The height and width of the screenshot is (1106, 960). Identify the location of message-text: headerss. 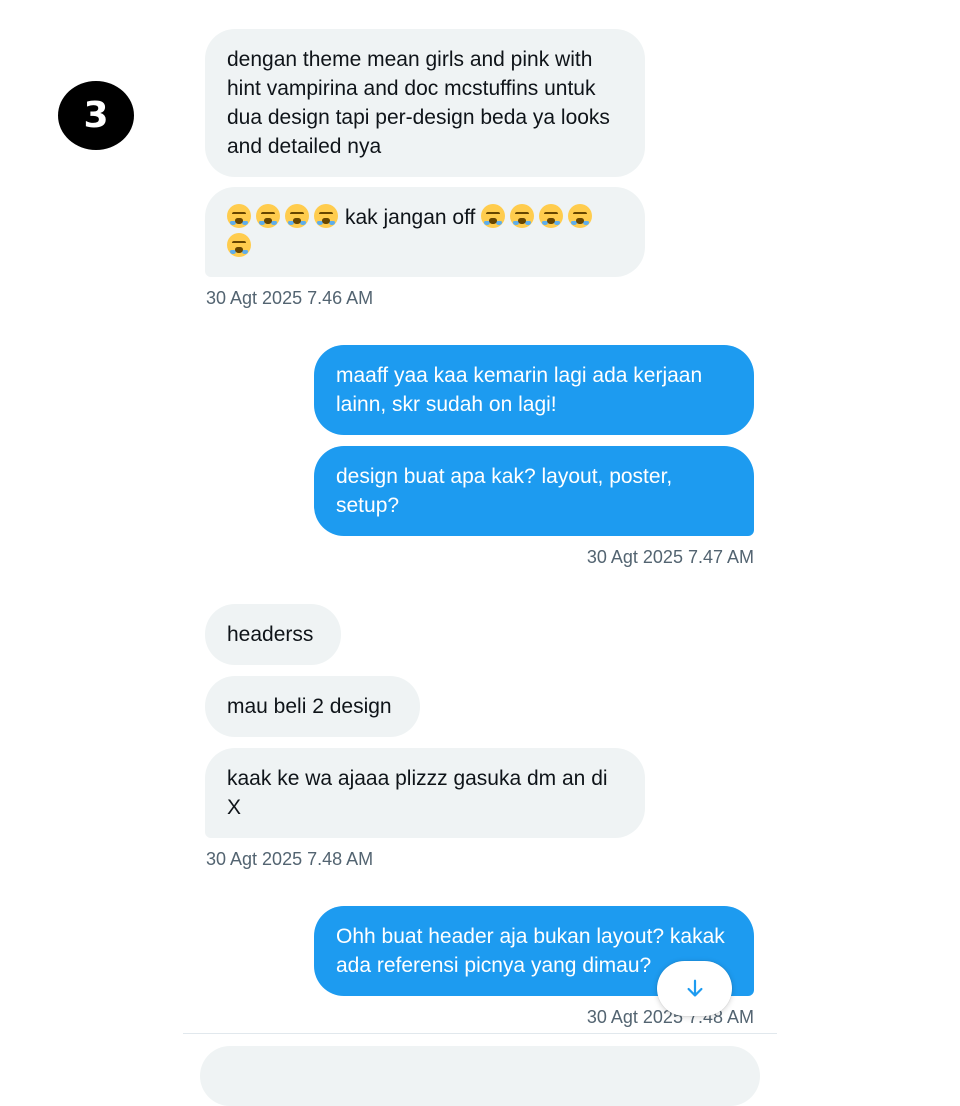
(270, 634).